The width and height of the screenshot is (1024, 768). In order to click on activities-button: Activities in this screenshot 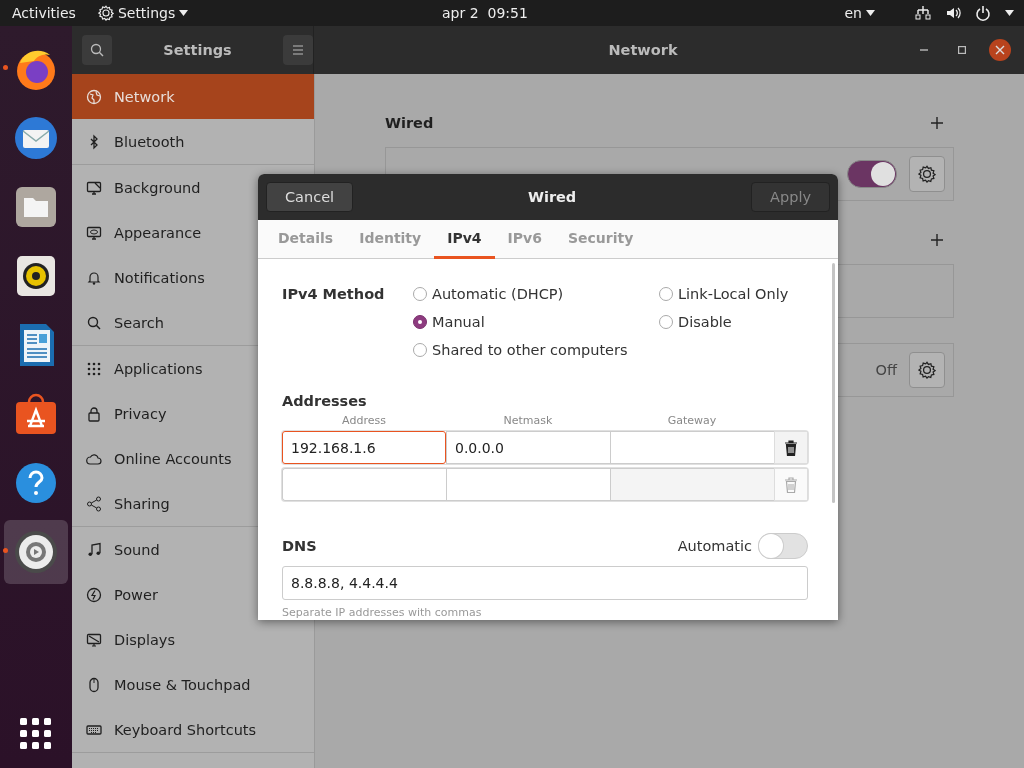, I will do `click(44, 13)`.